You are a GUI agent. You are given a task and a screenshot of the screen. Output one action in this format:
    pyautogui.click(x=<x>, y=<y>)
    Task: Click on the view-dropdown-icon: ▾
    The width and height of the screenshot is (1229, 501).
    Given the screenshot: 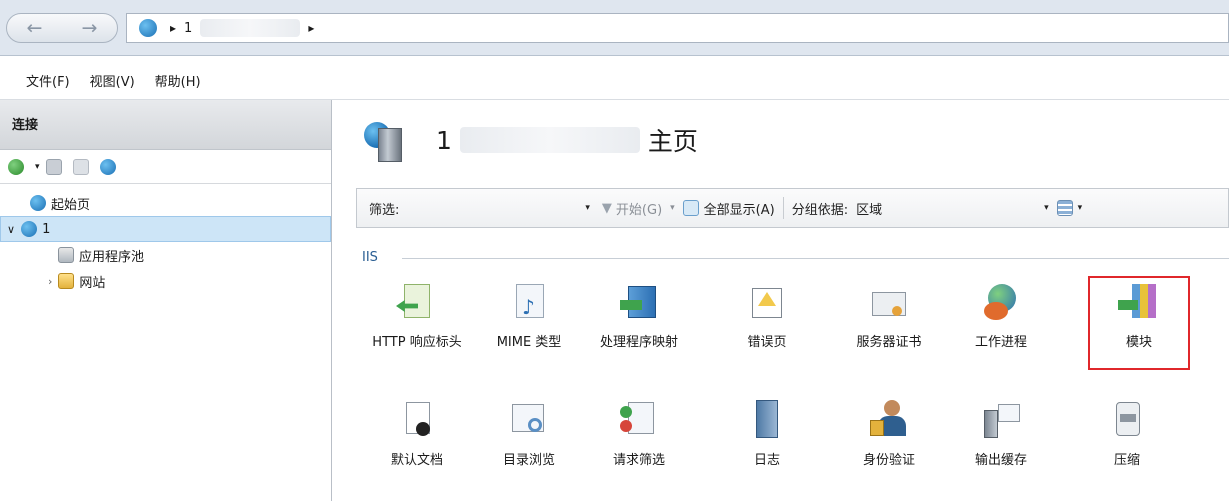 What is the action you would take?
    pyautogui.click(x=1080, y=208)
    